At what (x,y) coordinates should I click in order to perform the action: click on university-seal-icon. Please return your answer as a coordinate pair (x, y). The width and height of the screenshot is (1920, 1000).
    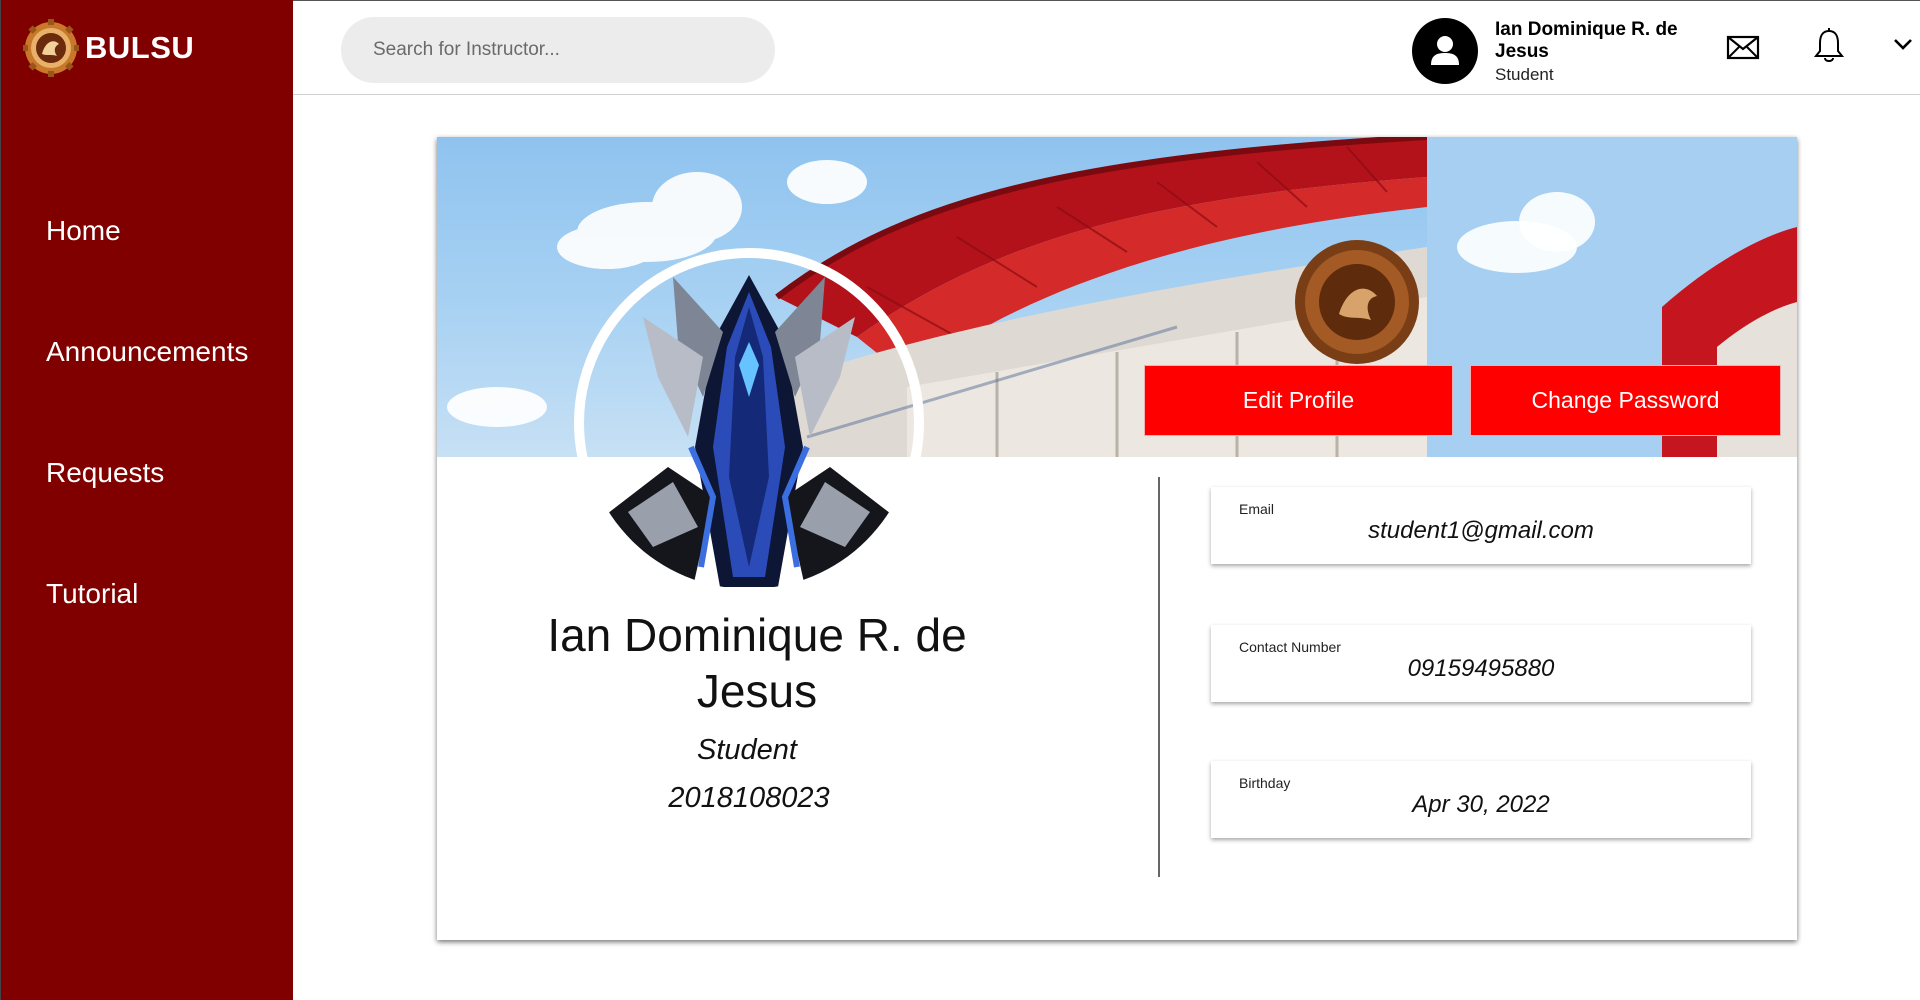
    Looking at the image, I should click on (51, 48).